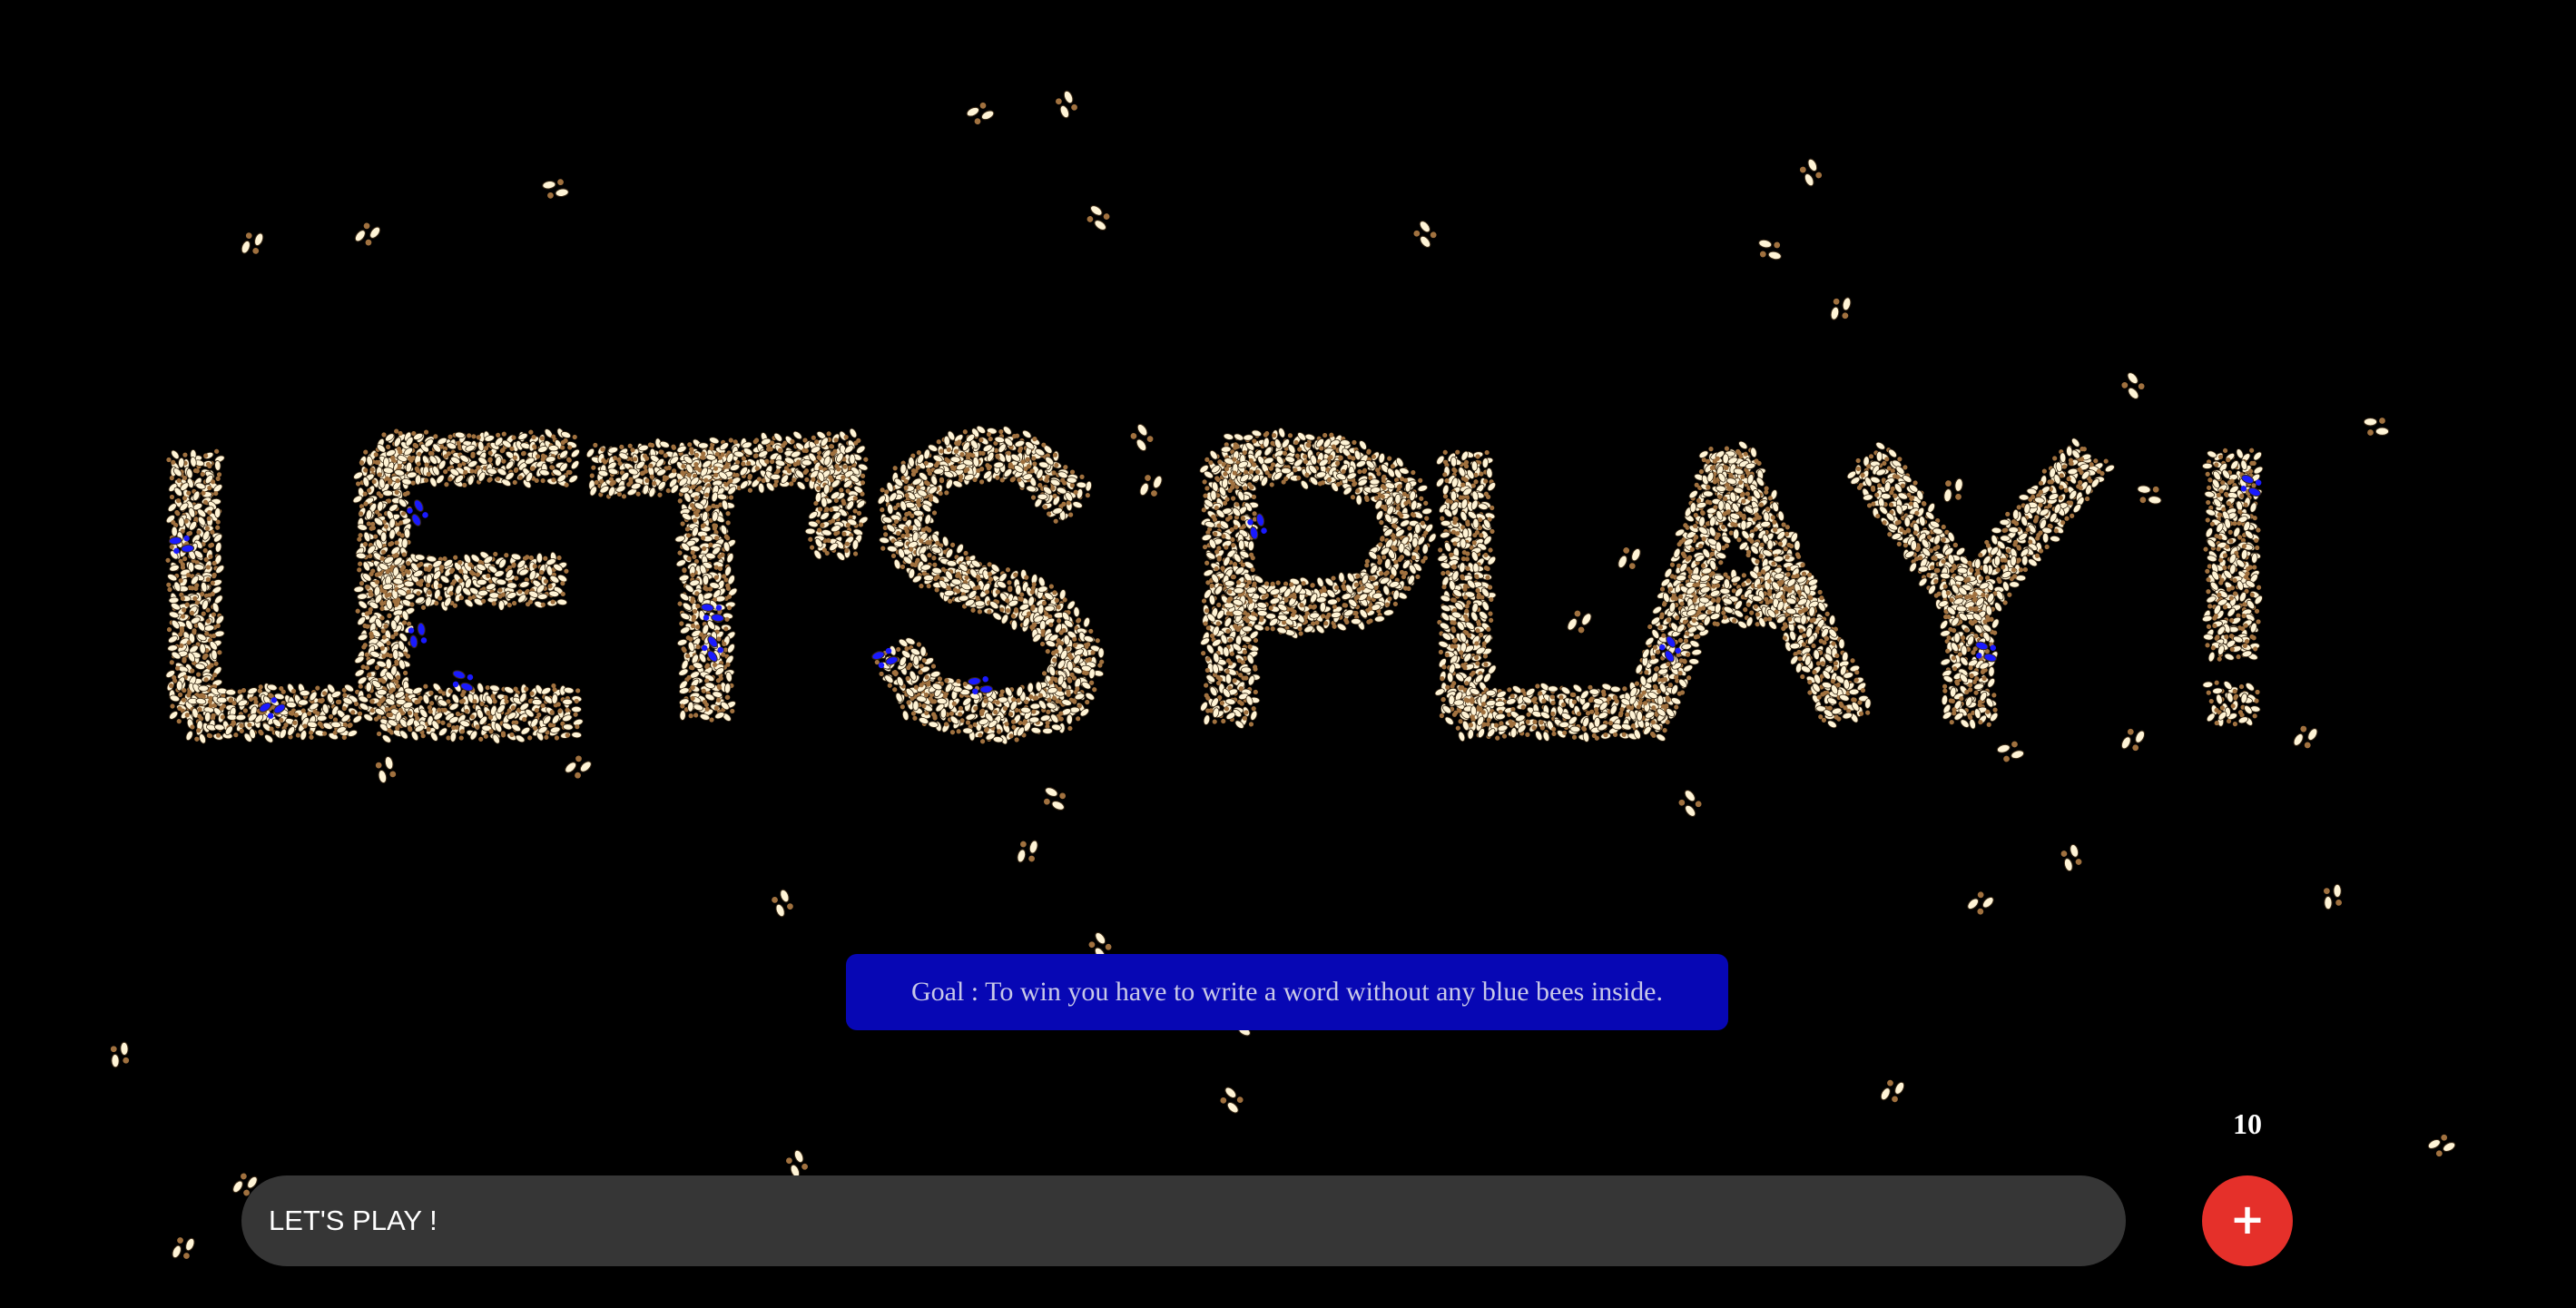 The image size is (2576, 1308). Describe the element at coordinates (2247, 1123) in the screenshot. I see `bee-counter: 10` at that location.